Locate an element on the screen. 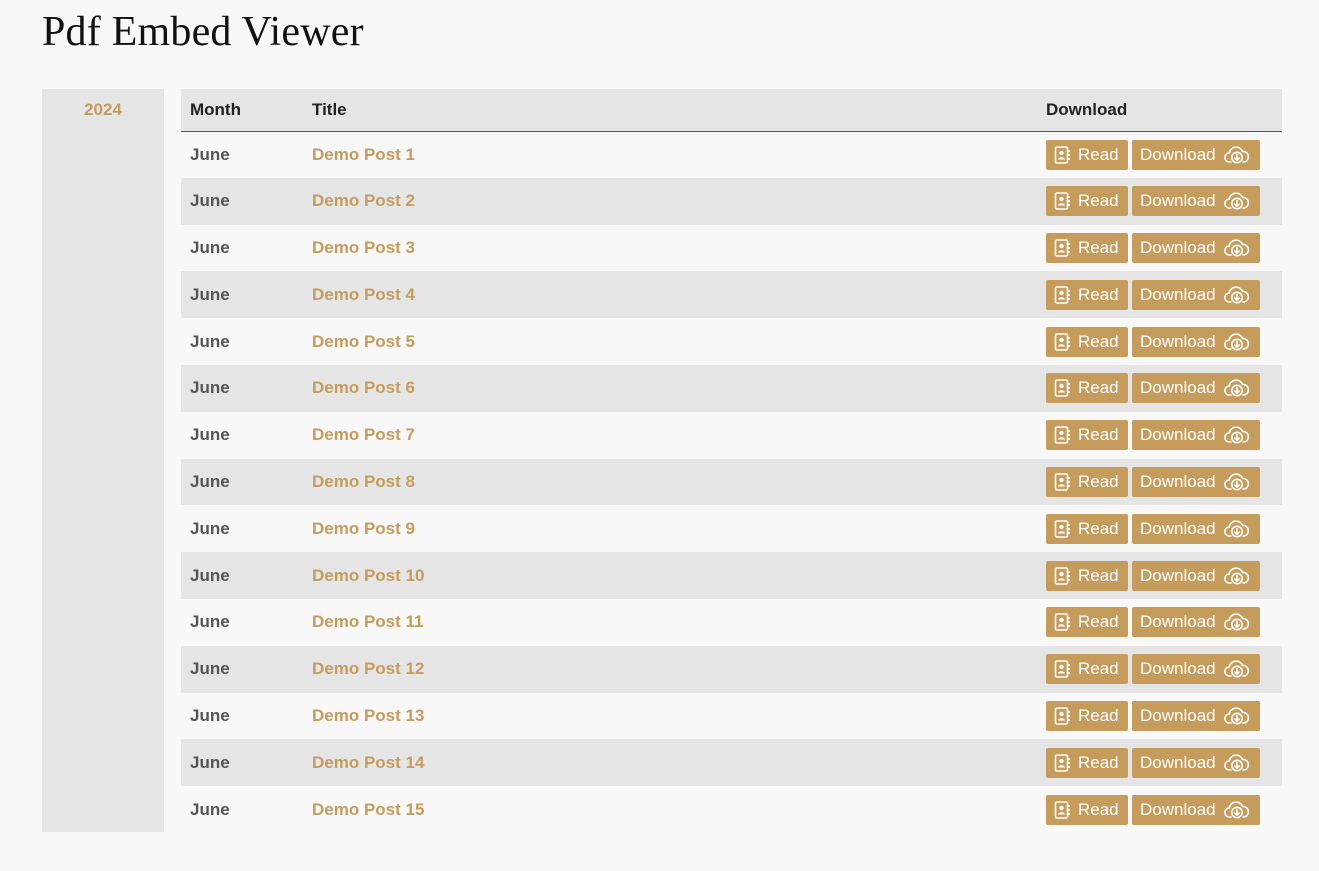 Image resolution: width=1319 pixels, height=871 pixels. row-title-cell: Demo Post 7 is located at coordinates (670, 435).